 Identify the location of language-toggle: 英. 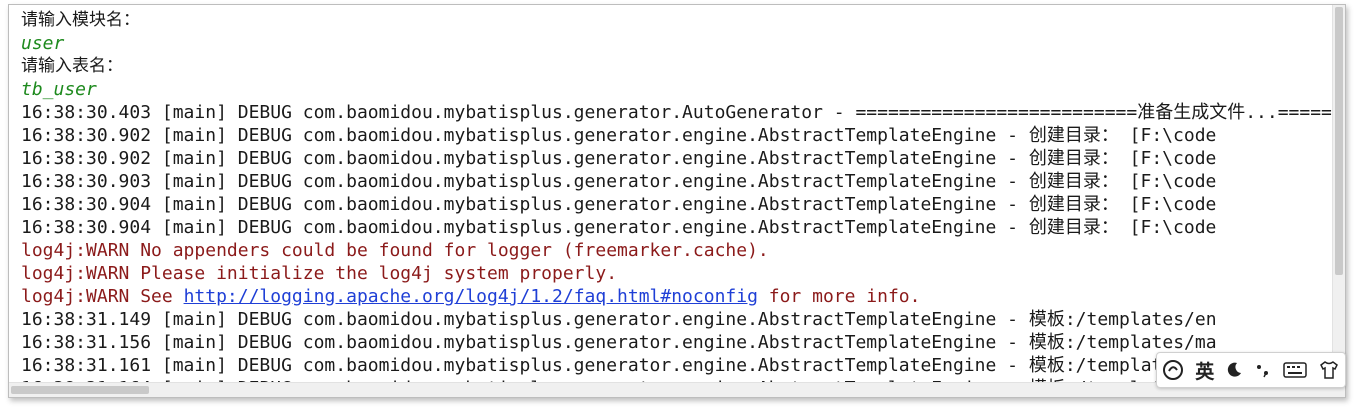
(1204, 370).